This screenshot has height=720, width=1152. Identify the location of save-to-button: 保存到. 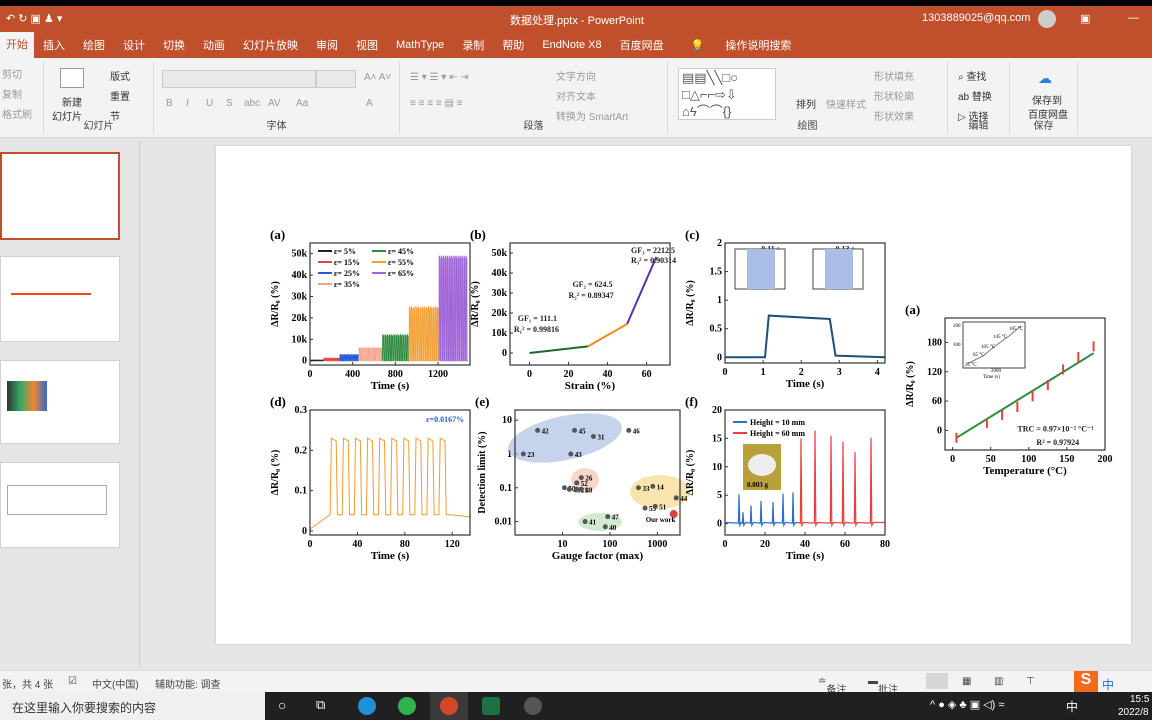
(1047, 99).